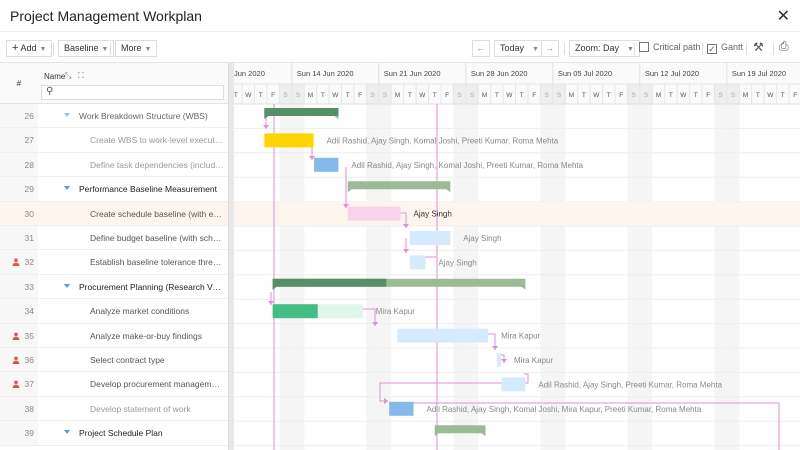 This screenshot has width=800, height=450. What do you see at coordinates (114, 311) in the screenshot?
I see `task-row: 34 Analyze market conditions` at bounding box center [114, 311].